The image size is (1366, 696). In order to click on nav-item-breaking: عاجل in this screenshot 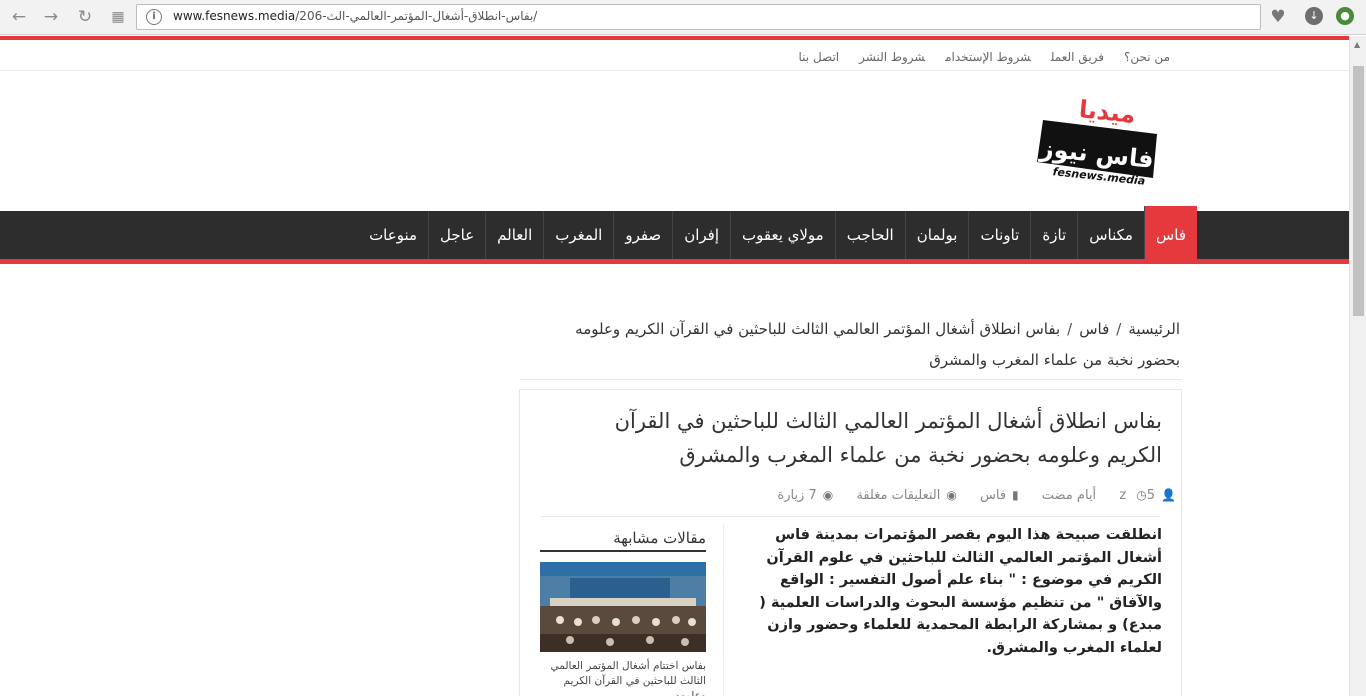, I will do `click(456, 235)`.